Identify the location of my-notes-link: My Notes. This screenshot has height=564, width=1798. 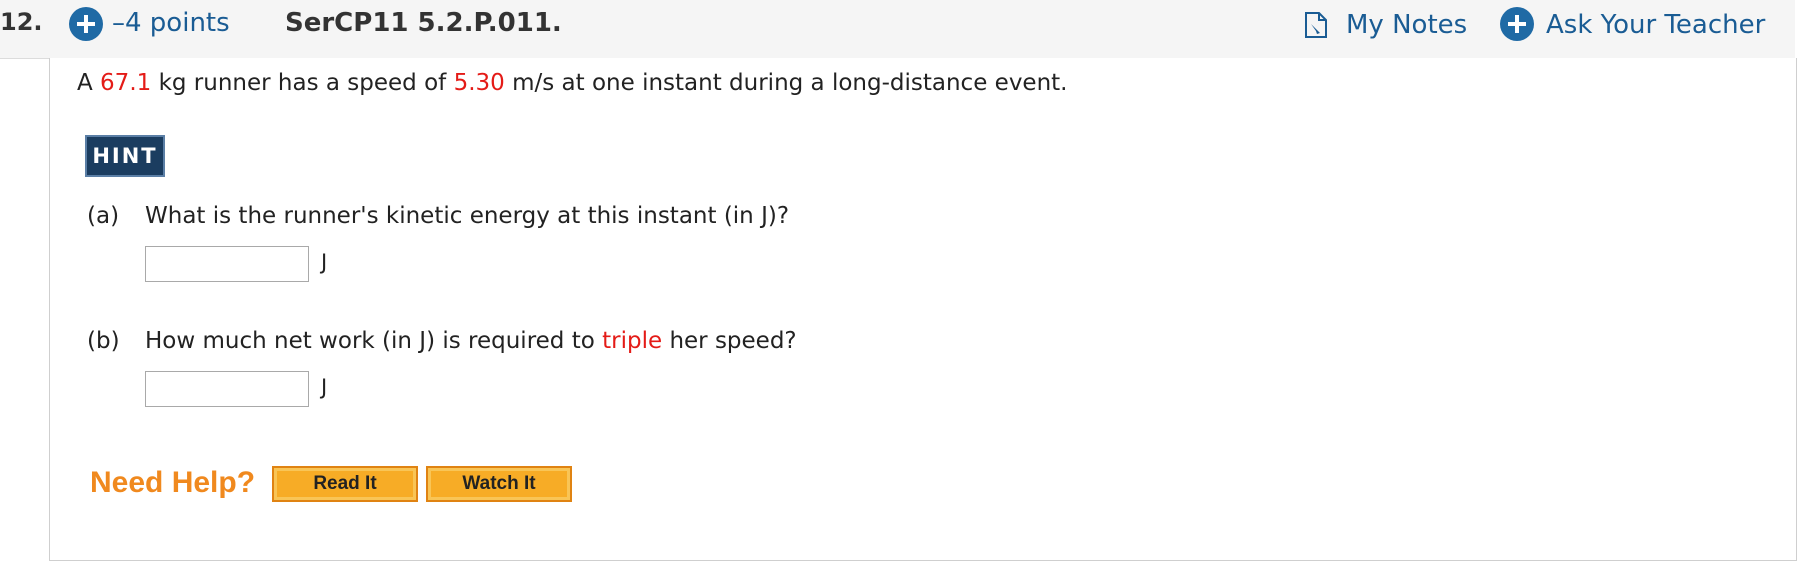
(1385, 25).